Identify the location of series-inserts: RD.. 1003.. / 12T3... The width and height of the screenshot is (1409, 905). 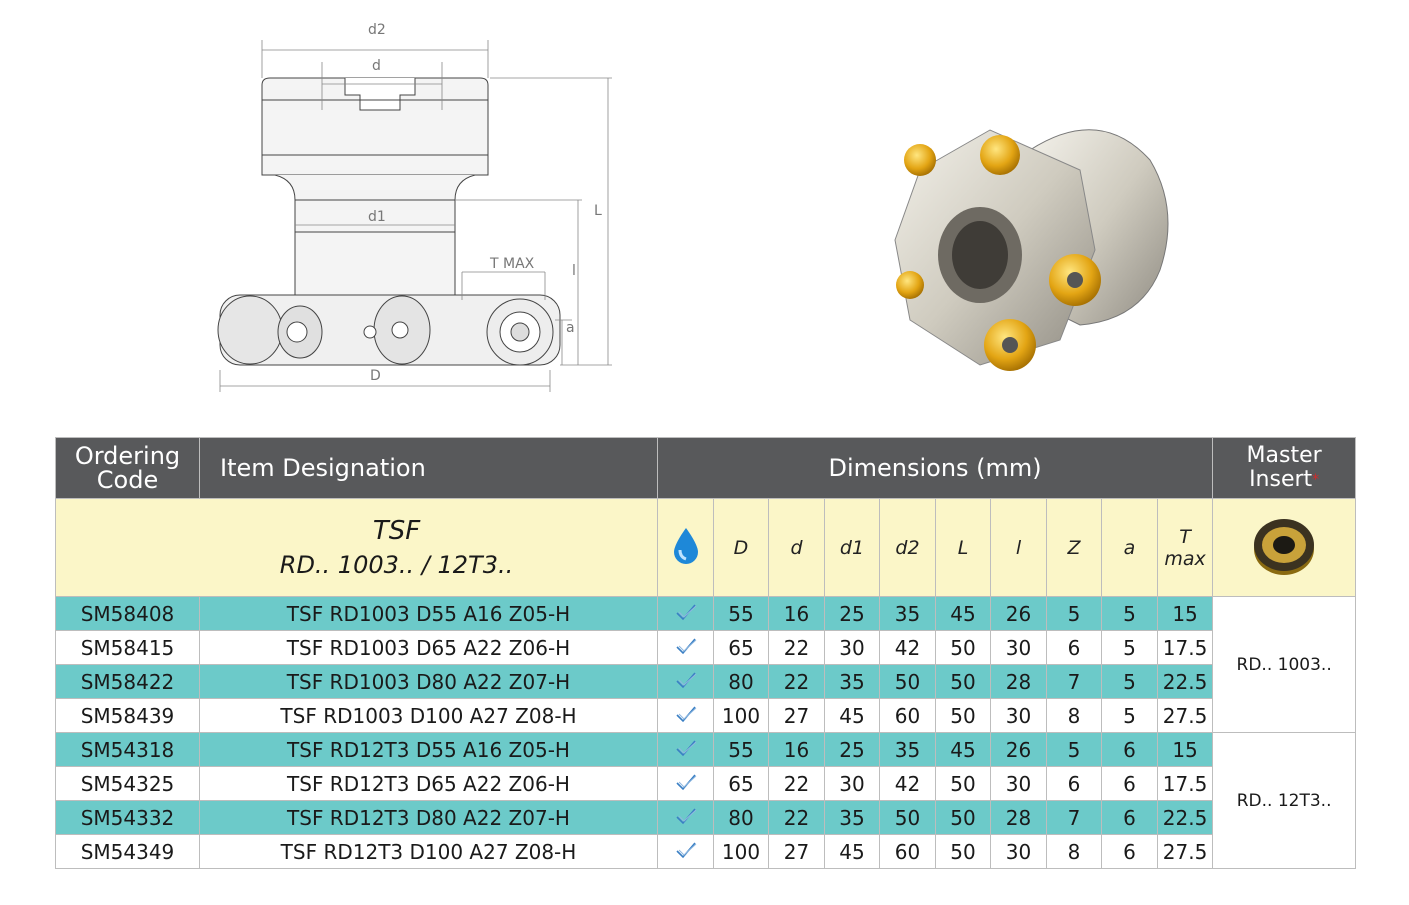
(396, 564).